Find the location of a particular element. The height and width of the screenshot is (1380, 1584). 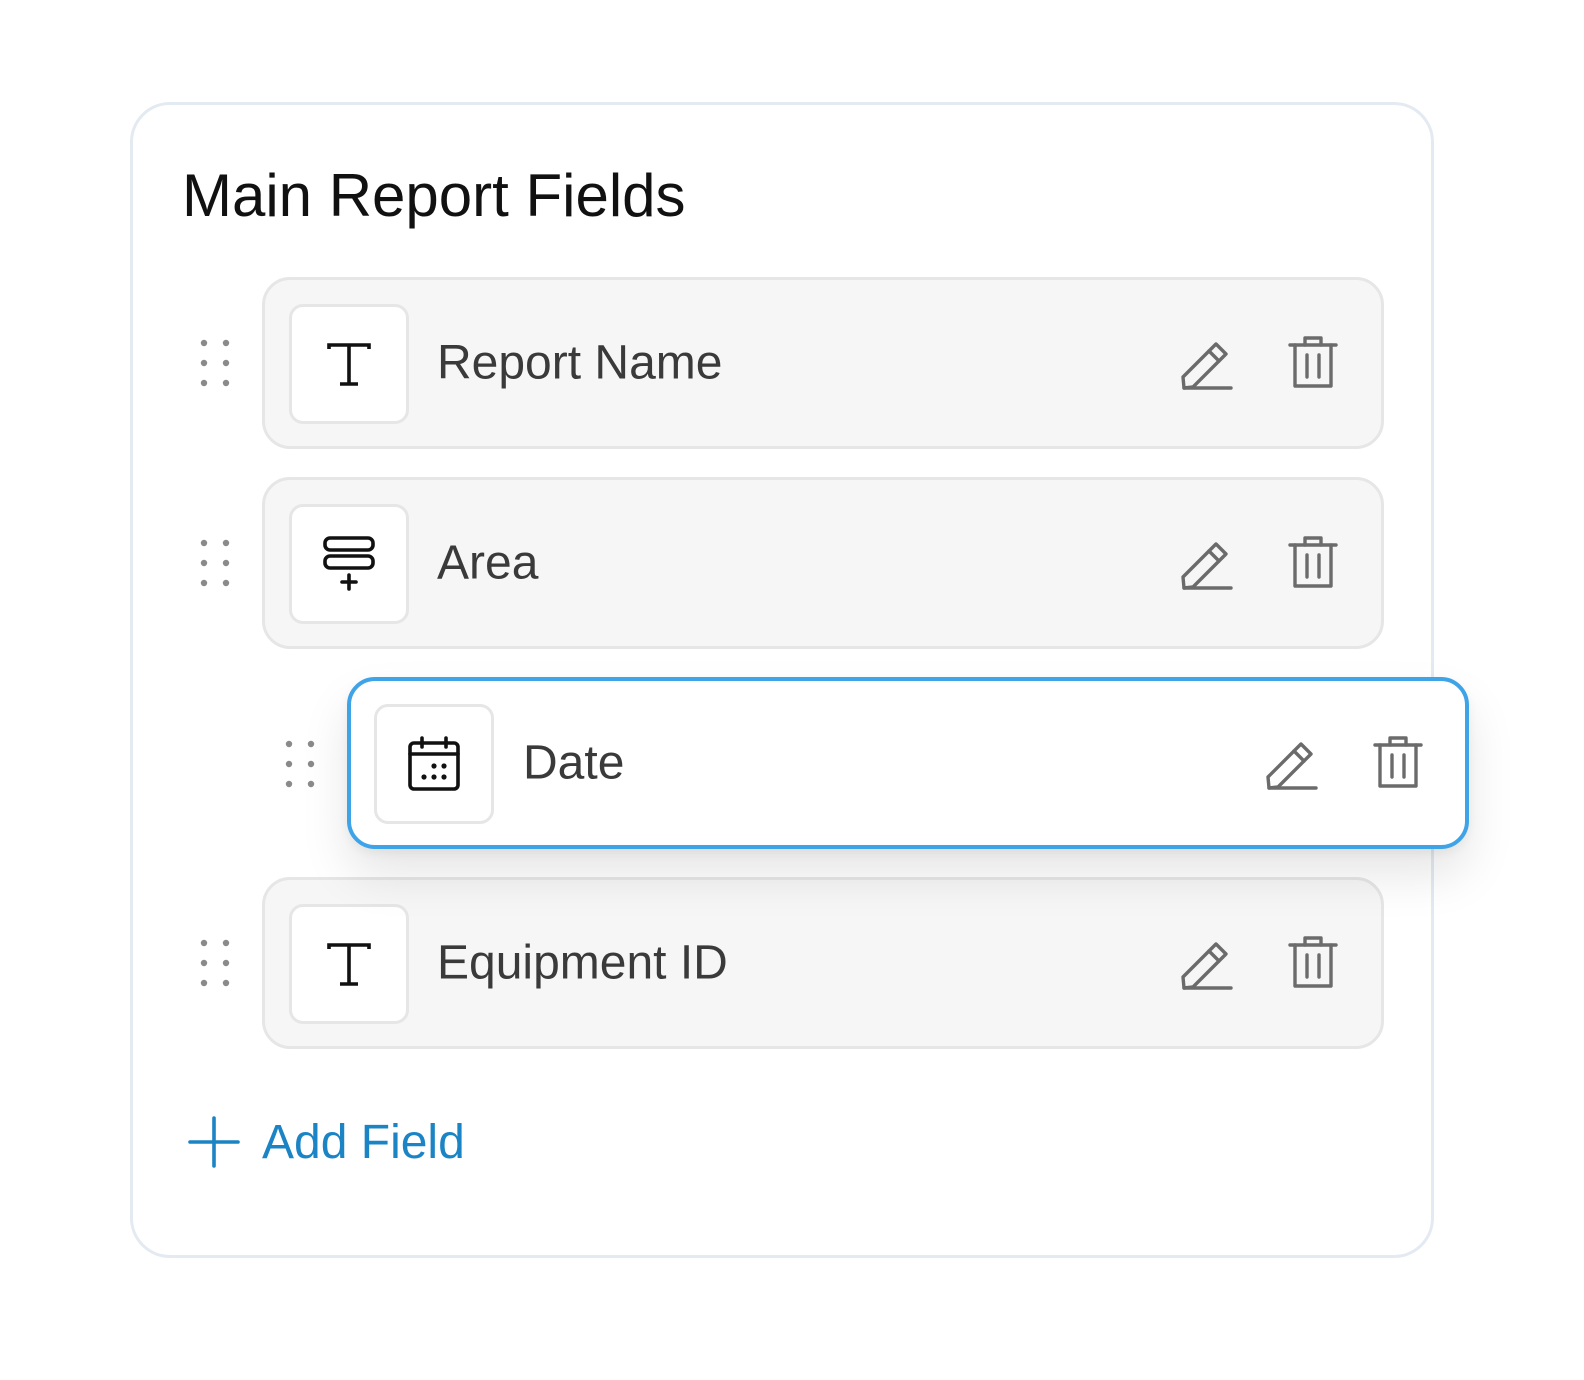

field-label: Area is located at coordinates (488, 563).